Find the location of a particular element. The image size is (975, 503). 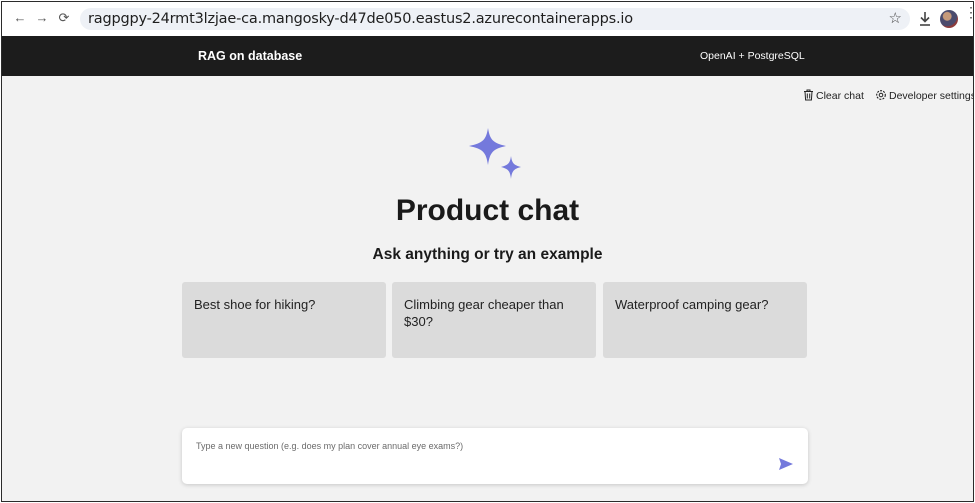

example-card-1: Best shoe for hiking? is located at coordinates (284, 320).